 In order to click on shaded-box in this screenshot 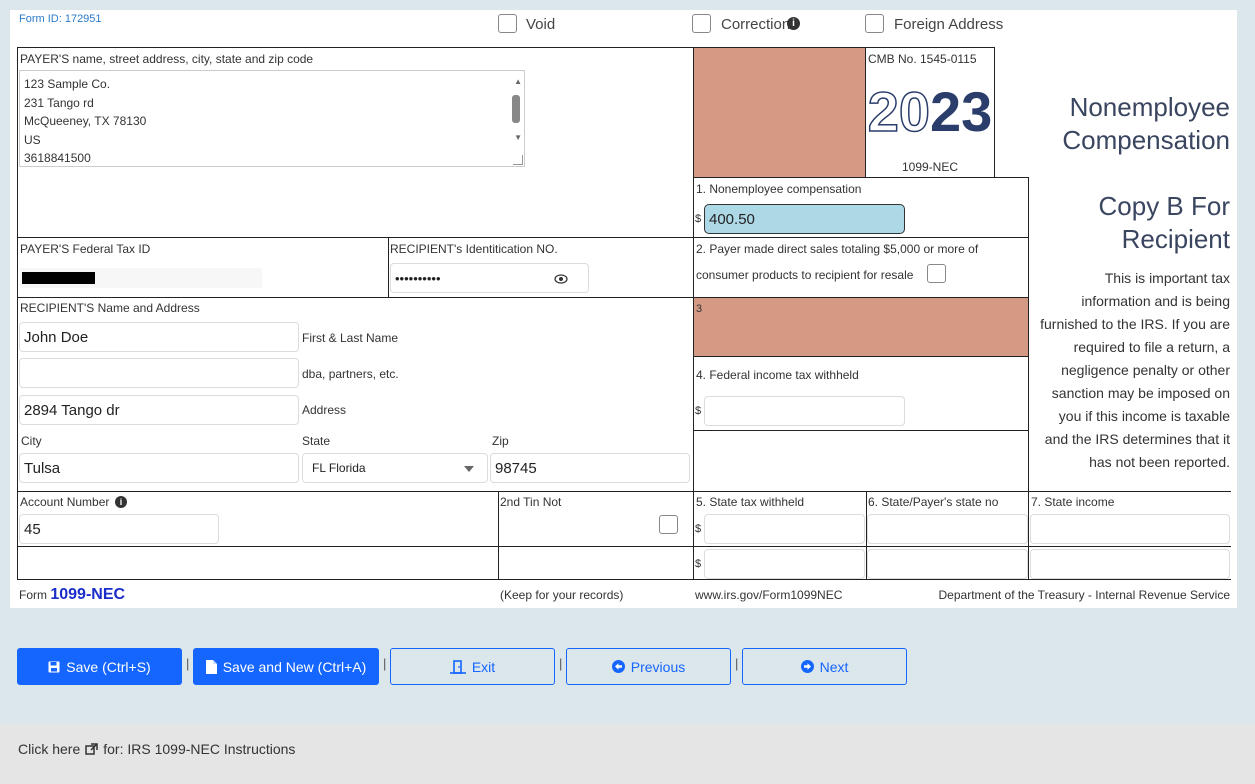, I will do `click(779, 112)`.